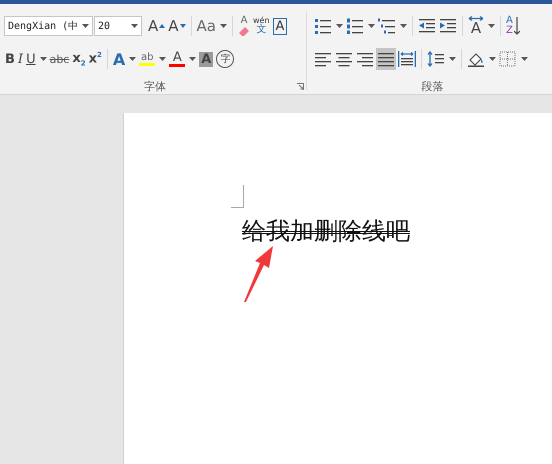 The image size is (552, 464). What do you see at coordinates (476, 59) in the screenshot?
I see `para-shading-icon` at bounding box center [476, 59].